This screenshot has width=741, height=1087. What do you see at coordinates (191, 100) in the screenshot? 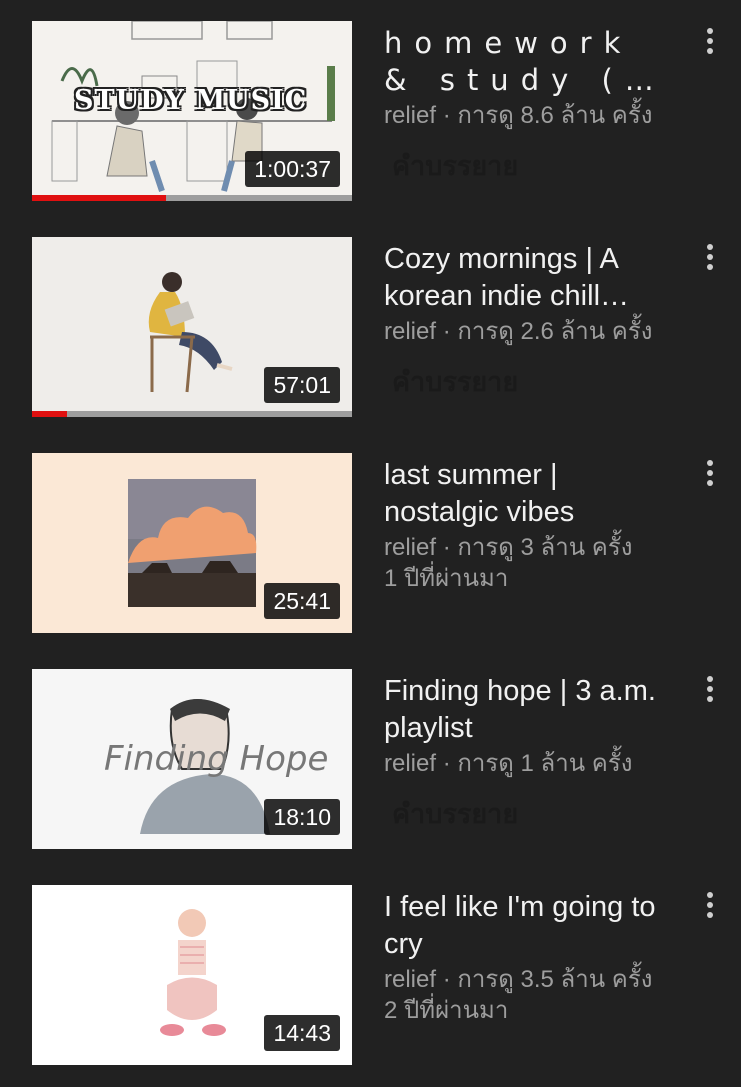
I see `thumbnail-caption: STUDY MUSIC` at bounding box center [191, 100].